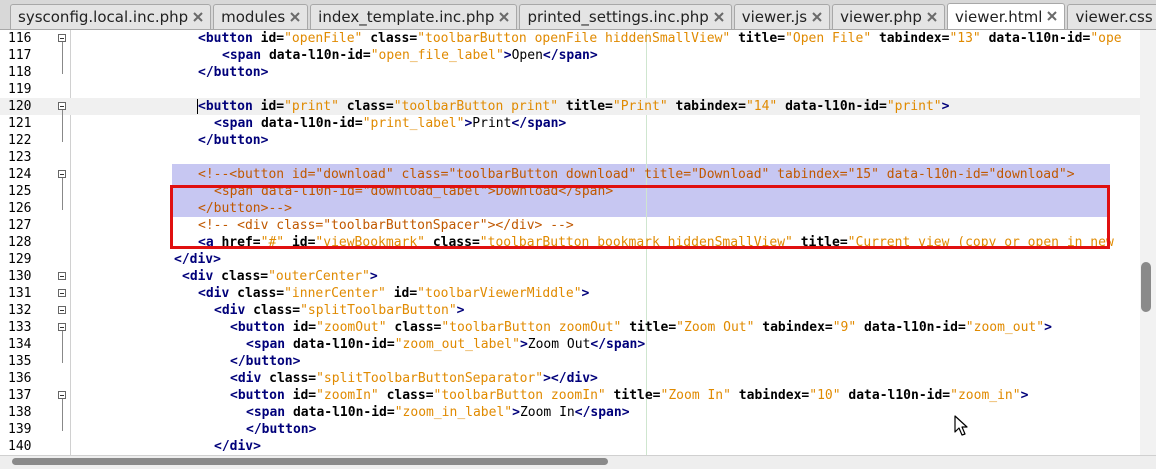 This screenshot has width=1156, height=469. What do you see at coordinates (695, 395) in the screenshot?
I see `code-token: "Zoom In"` at bounding box center [695, 395].